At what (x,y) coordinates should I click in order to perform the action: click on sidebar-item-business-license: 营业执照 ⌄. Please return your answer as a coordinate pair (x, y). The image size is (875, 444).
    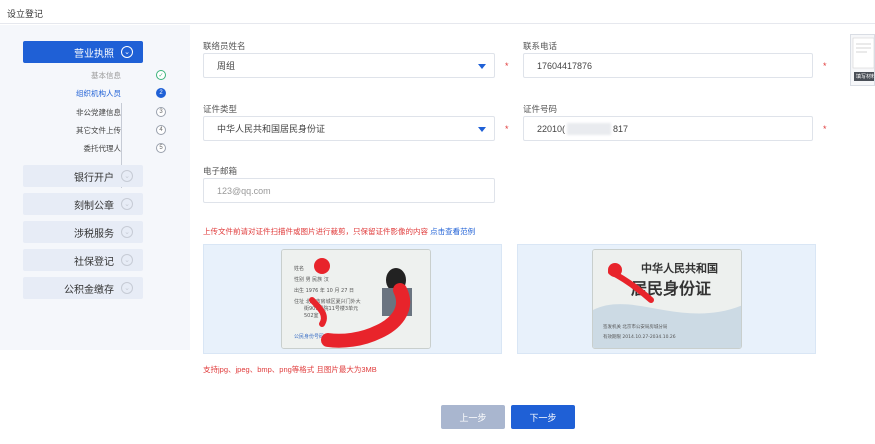
    Looking at the image, I should click on (83, 52).